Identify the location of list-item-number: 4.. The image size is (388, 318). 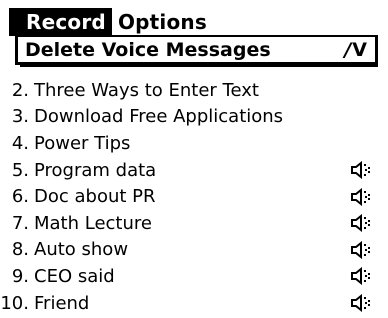
(20, 143).